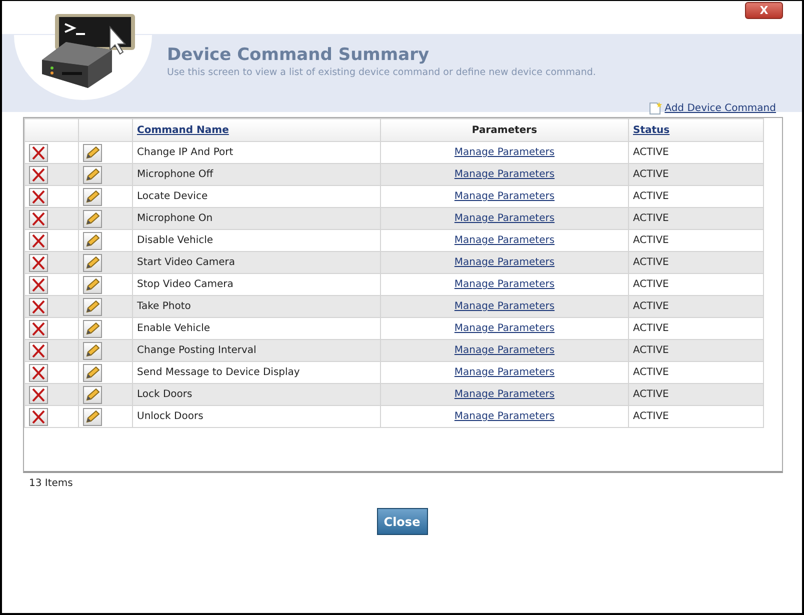 This screenshot has width=804, height=615. I want to click on command-name: Microphone Off, so click(175, 174).